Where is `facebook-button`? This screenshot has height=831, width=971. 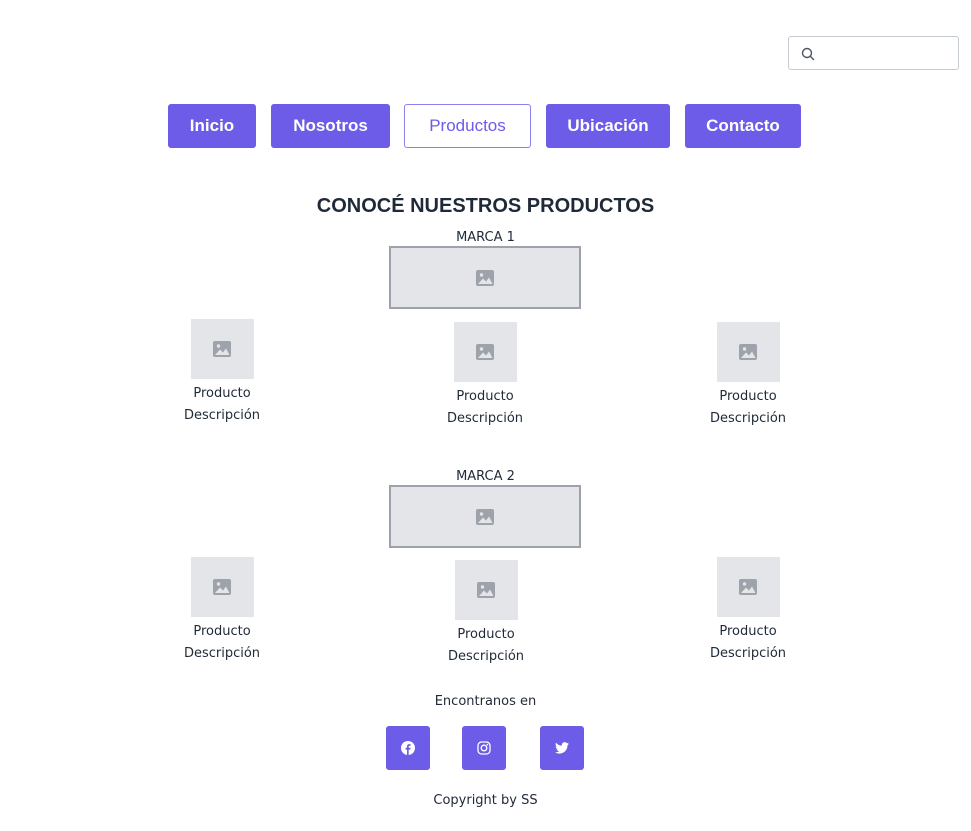 facebook-button is located at coordinates (408, 748).